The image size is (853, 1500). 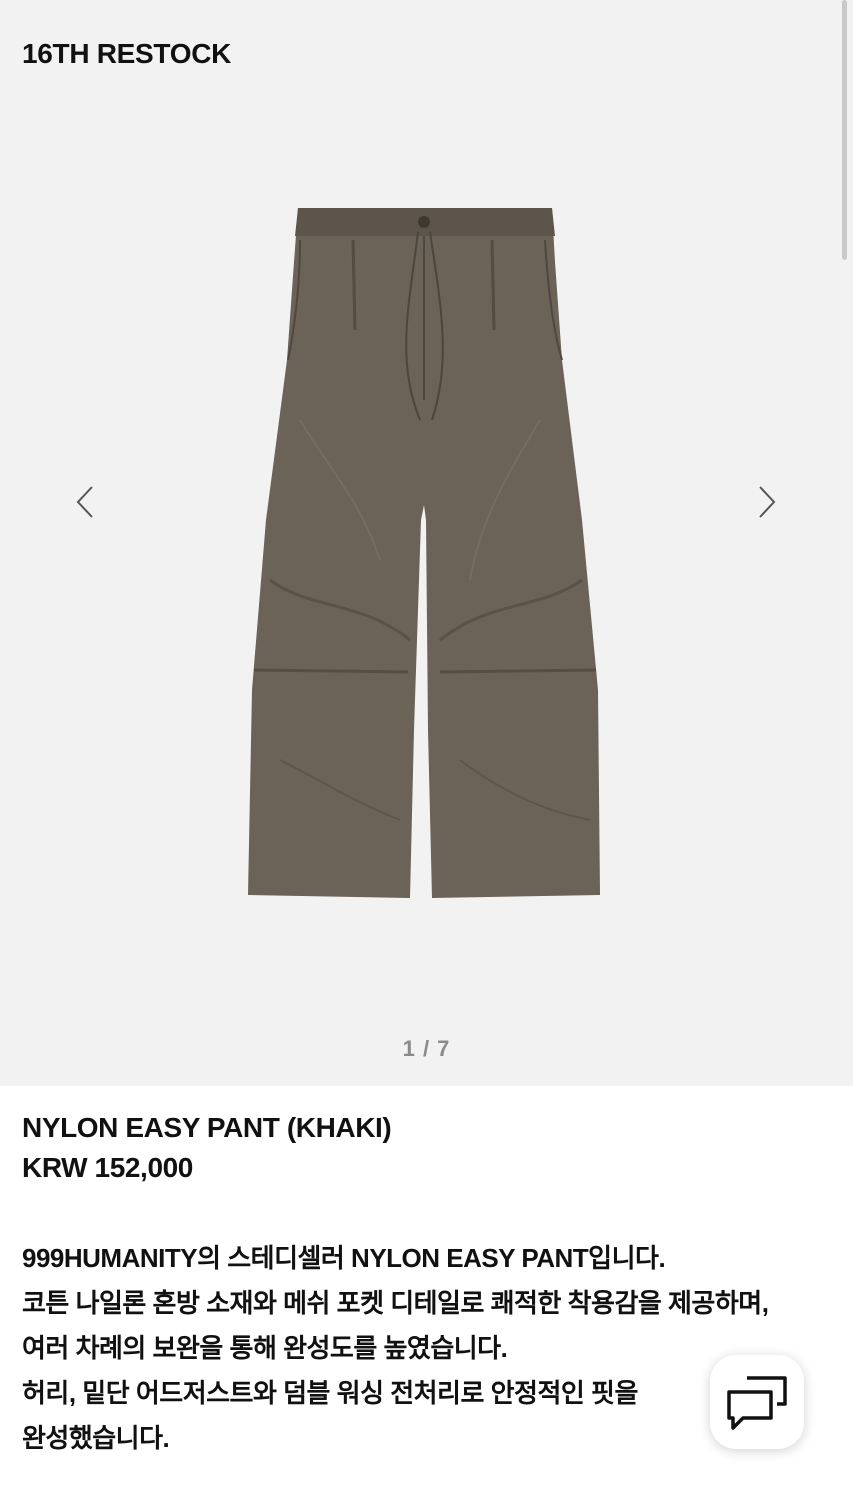 What do you see at coordinates (127, 53) in the screenshot?
I see `restock-badge: 16TH RESTOCK` at bounding box center [127, 53].